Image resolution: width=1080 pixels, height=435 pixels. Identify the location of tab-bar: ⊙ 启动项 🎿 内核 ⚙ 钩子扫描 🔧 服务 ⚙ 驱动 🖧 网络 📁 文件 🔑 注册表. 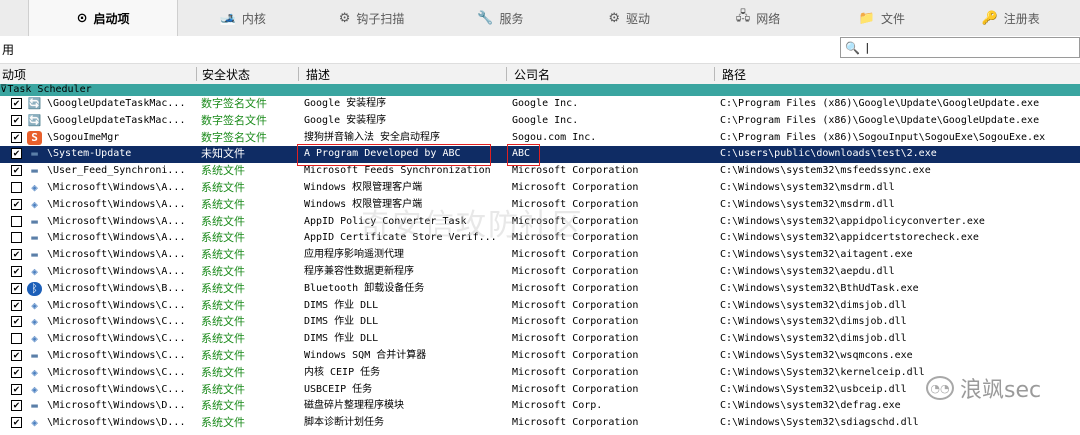
(540, 18).